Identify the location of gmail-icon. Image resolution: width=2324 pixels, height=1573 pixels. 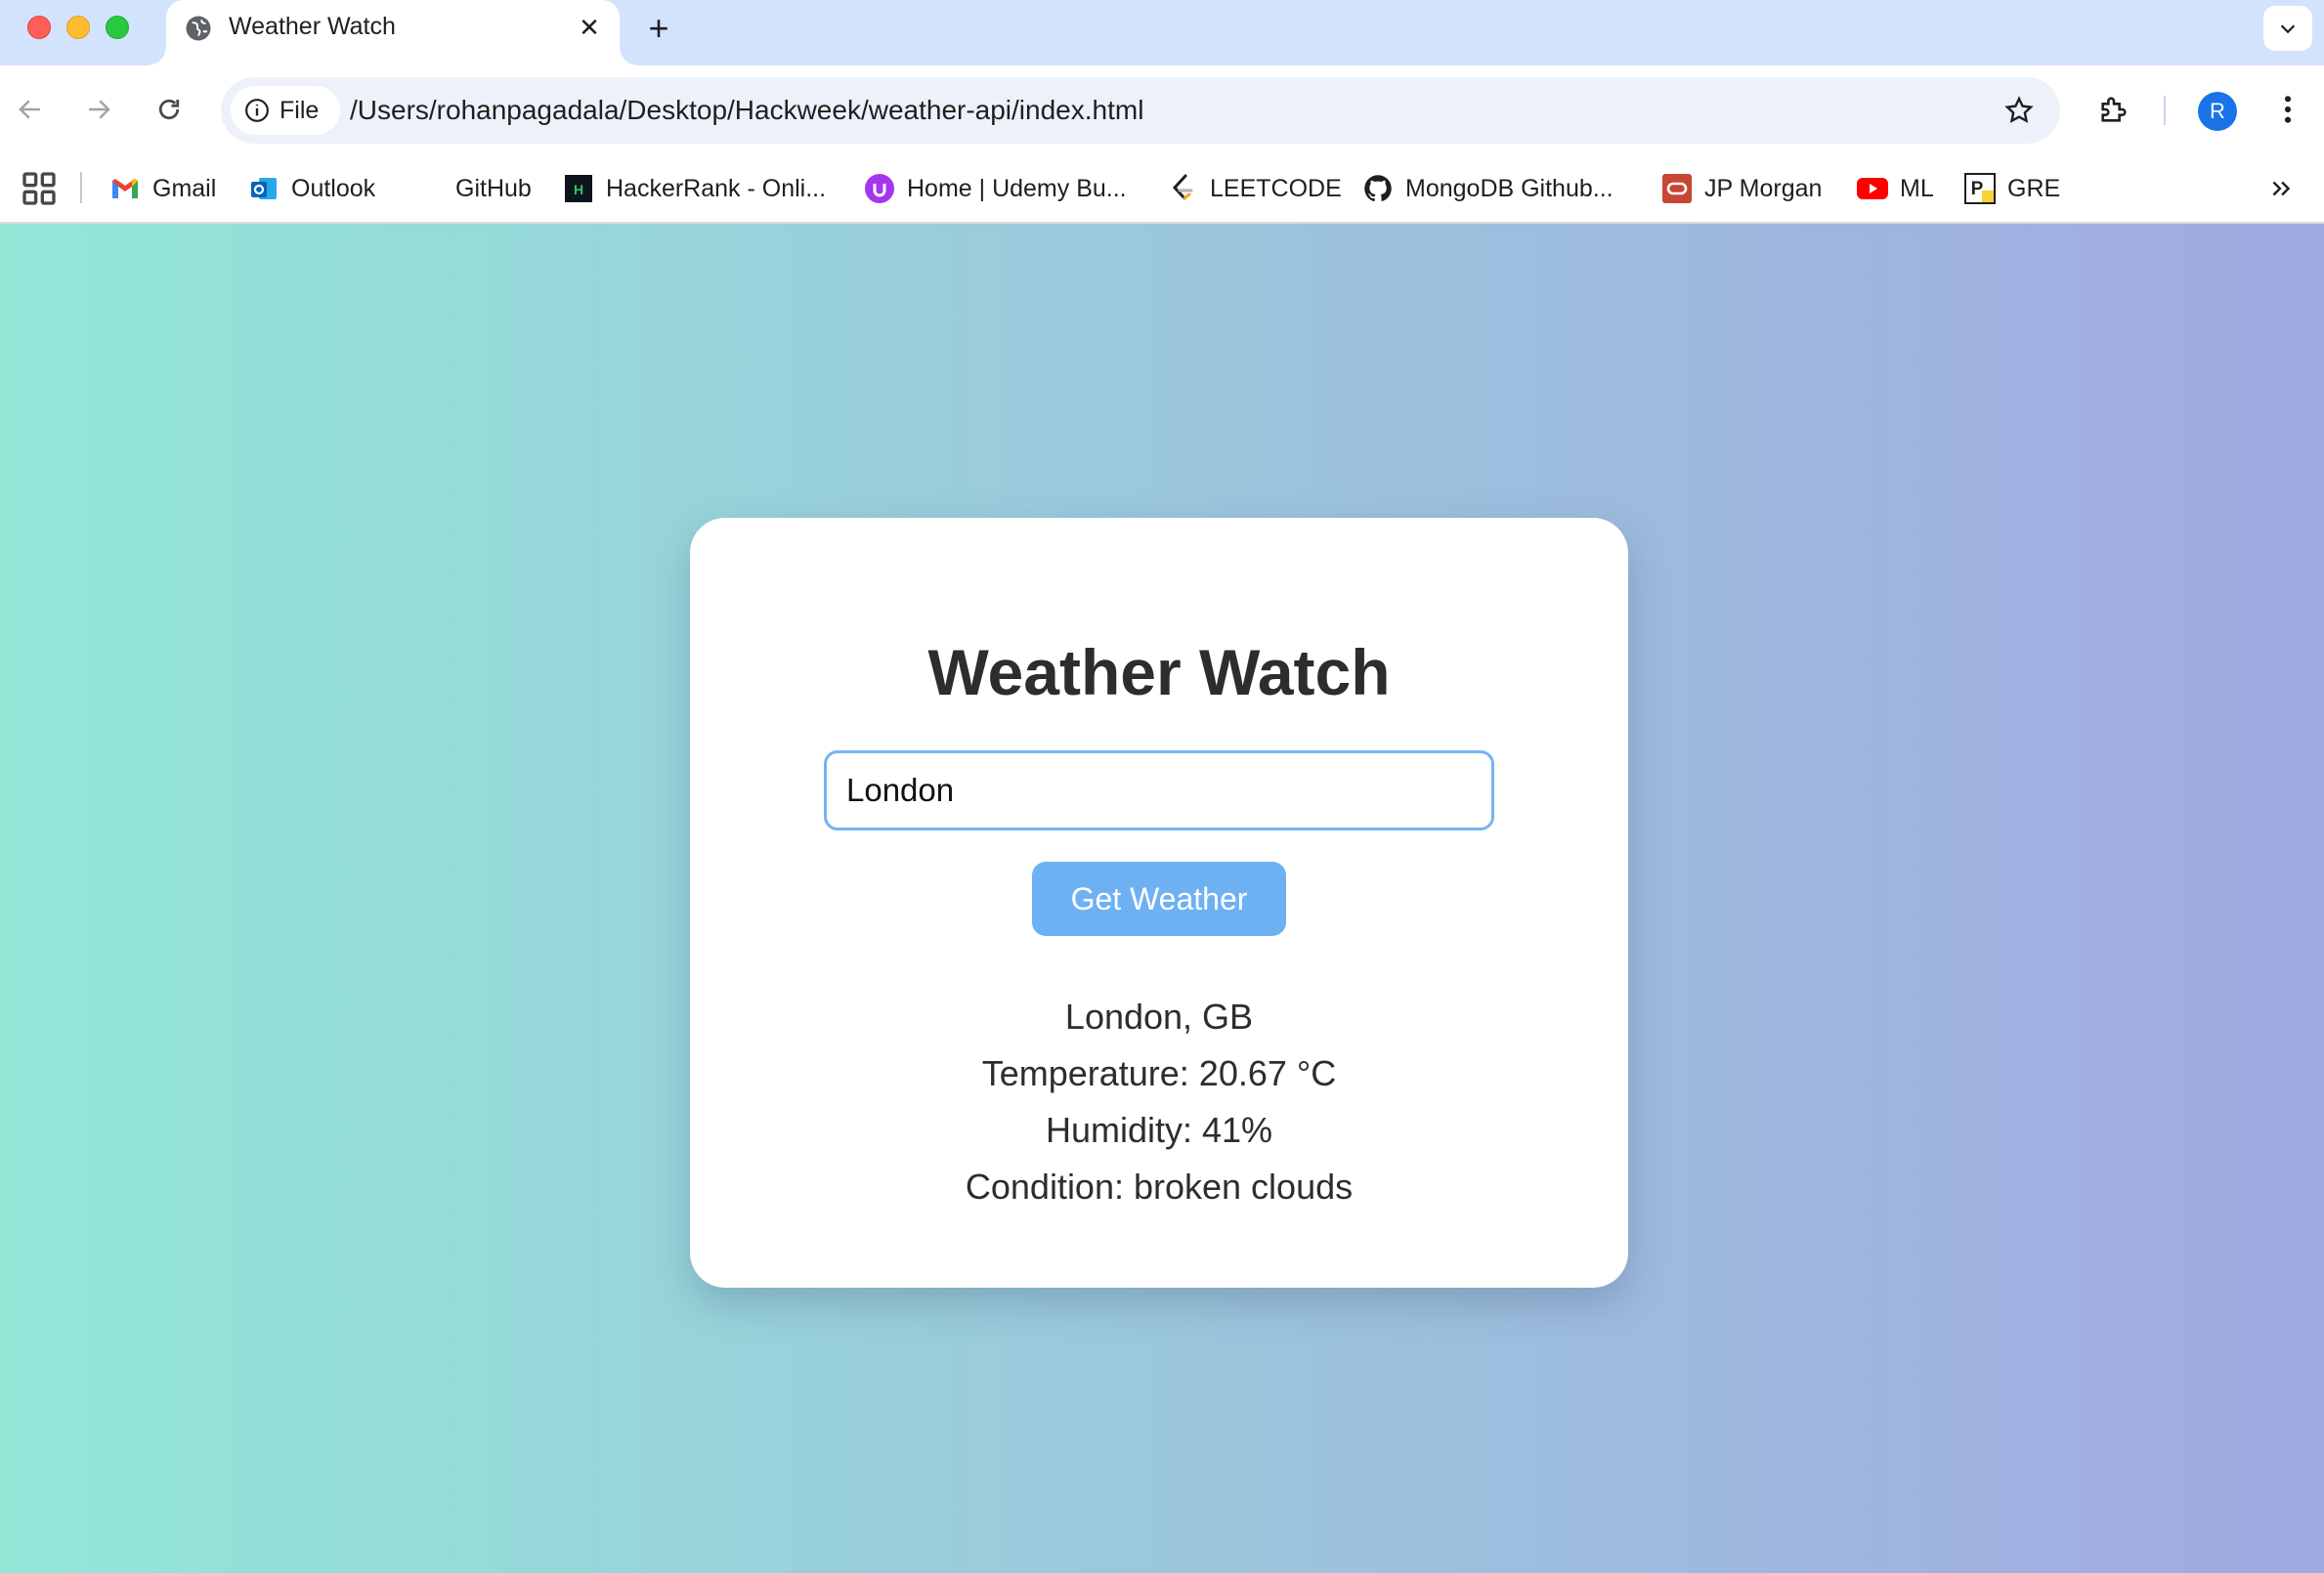
(125, 188).